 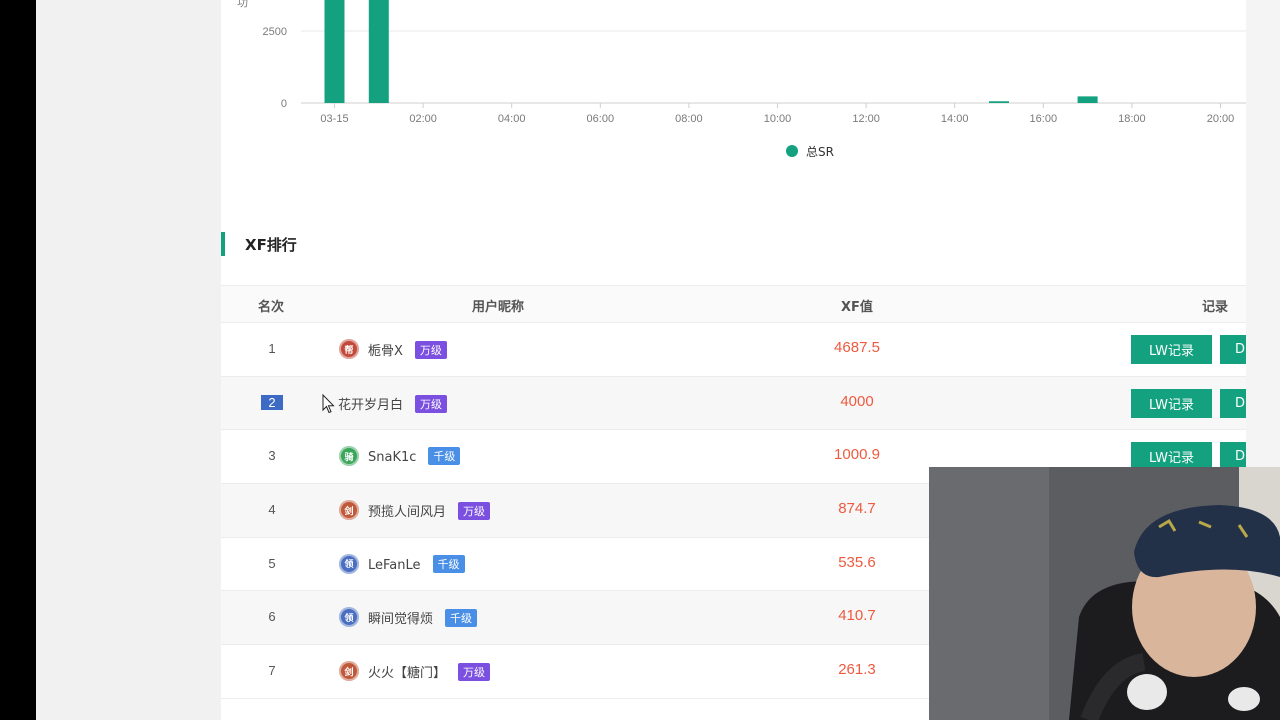 I want to click on x-tick-label: 06:00, so click(x=601, y=119).